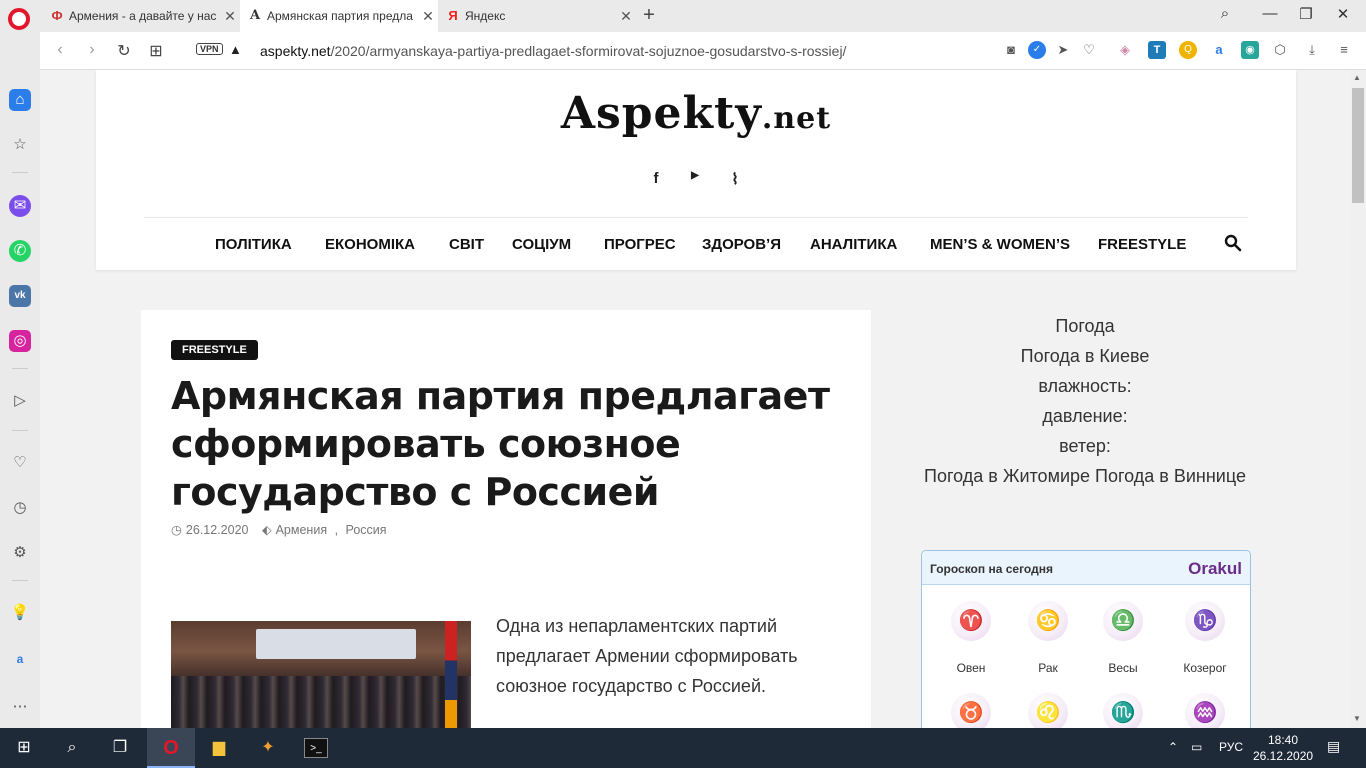 The width and height of the screenshot is (1366, 768). I want to click on menu-item-mens-womens: MEN’S & WOMEN’S, so click(1000, 244).